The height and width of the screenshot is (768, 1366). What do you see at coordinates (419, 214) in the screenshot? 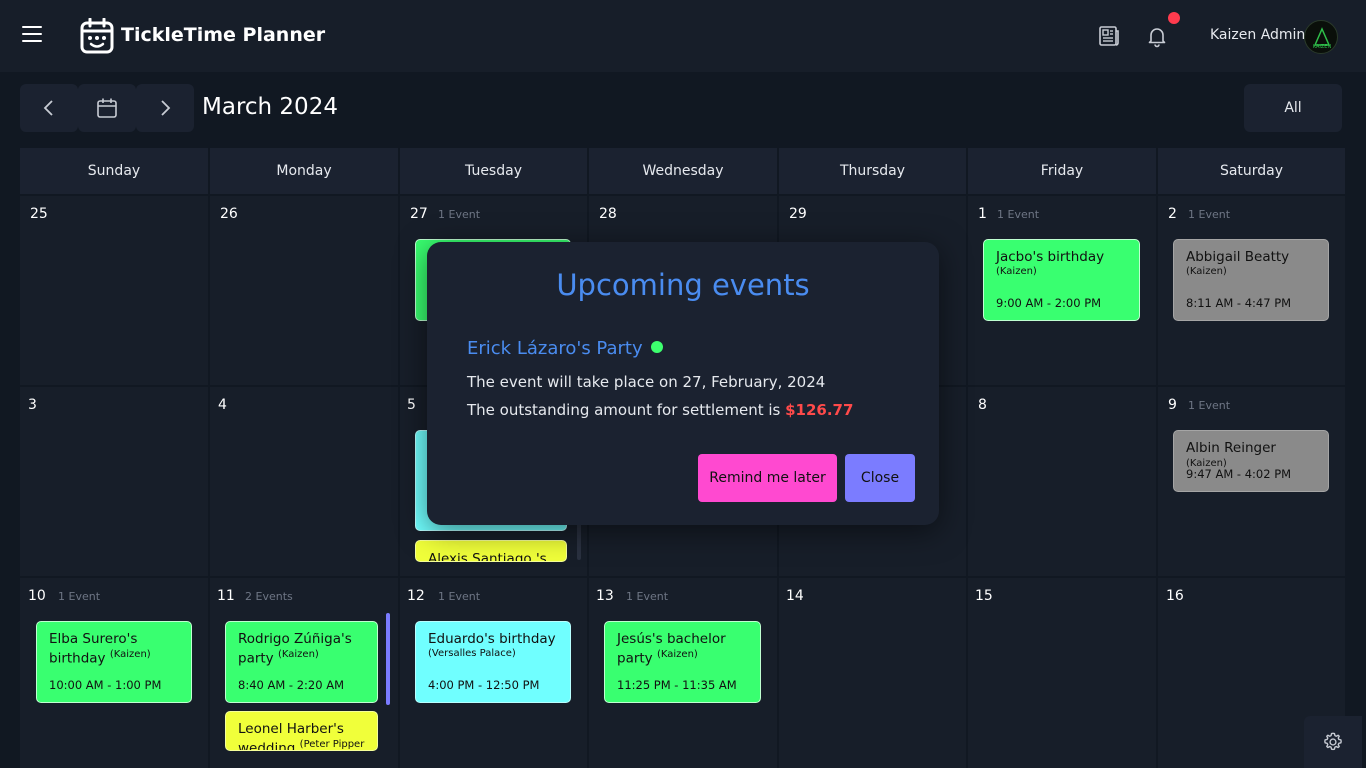
I see `day-number: 27` at bounding box center [419, 214].